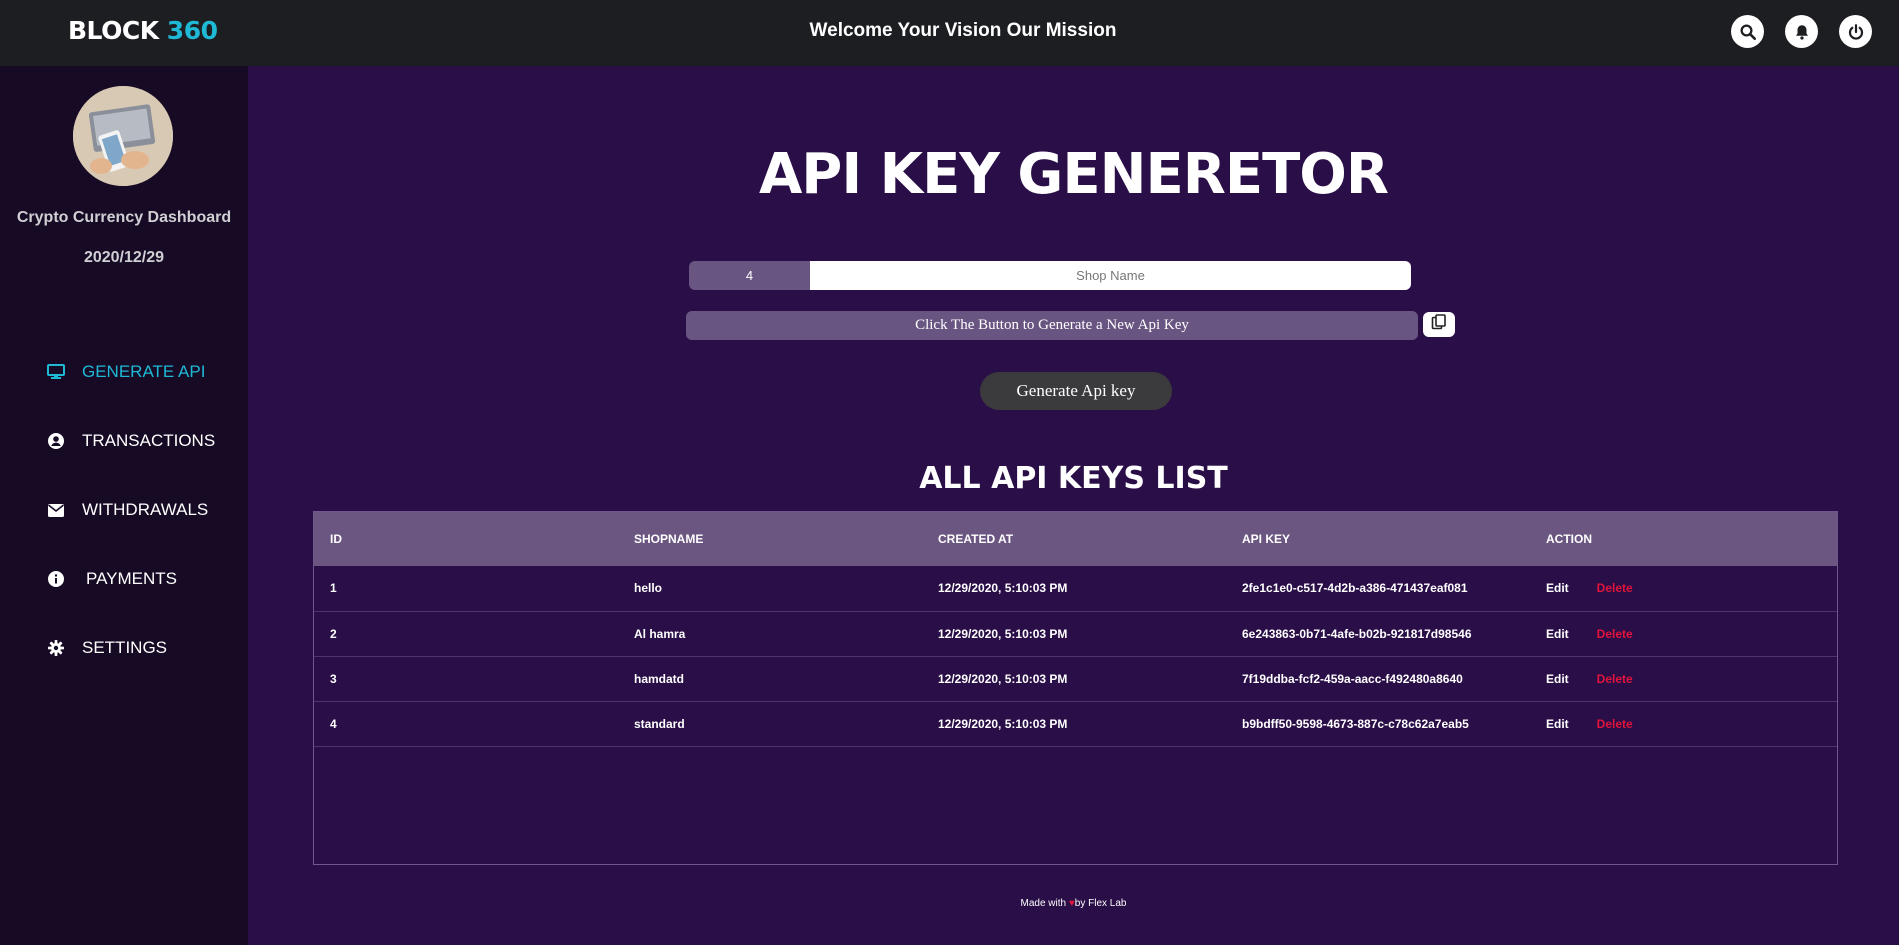  I want to click on generate-api-key-button: Generate Api key, so click(1076, 391).